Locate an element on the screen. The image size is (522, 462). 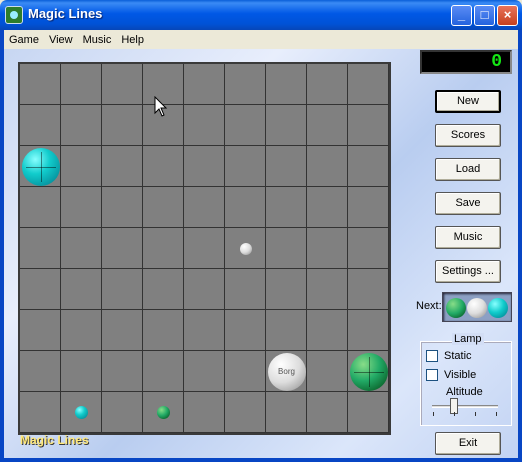
altitude-slider-track is located at coordinates (465, 406).